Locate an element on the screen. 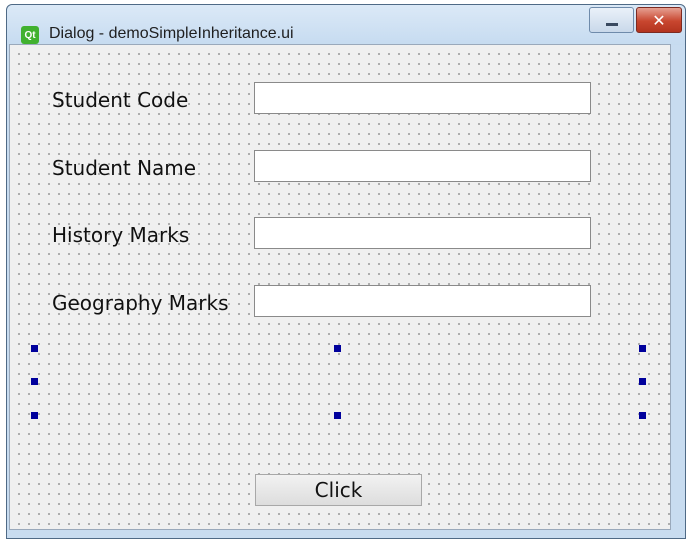  student-name-field is located at coordinates (422, 166).